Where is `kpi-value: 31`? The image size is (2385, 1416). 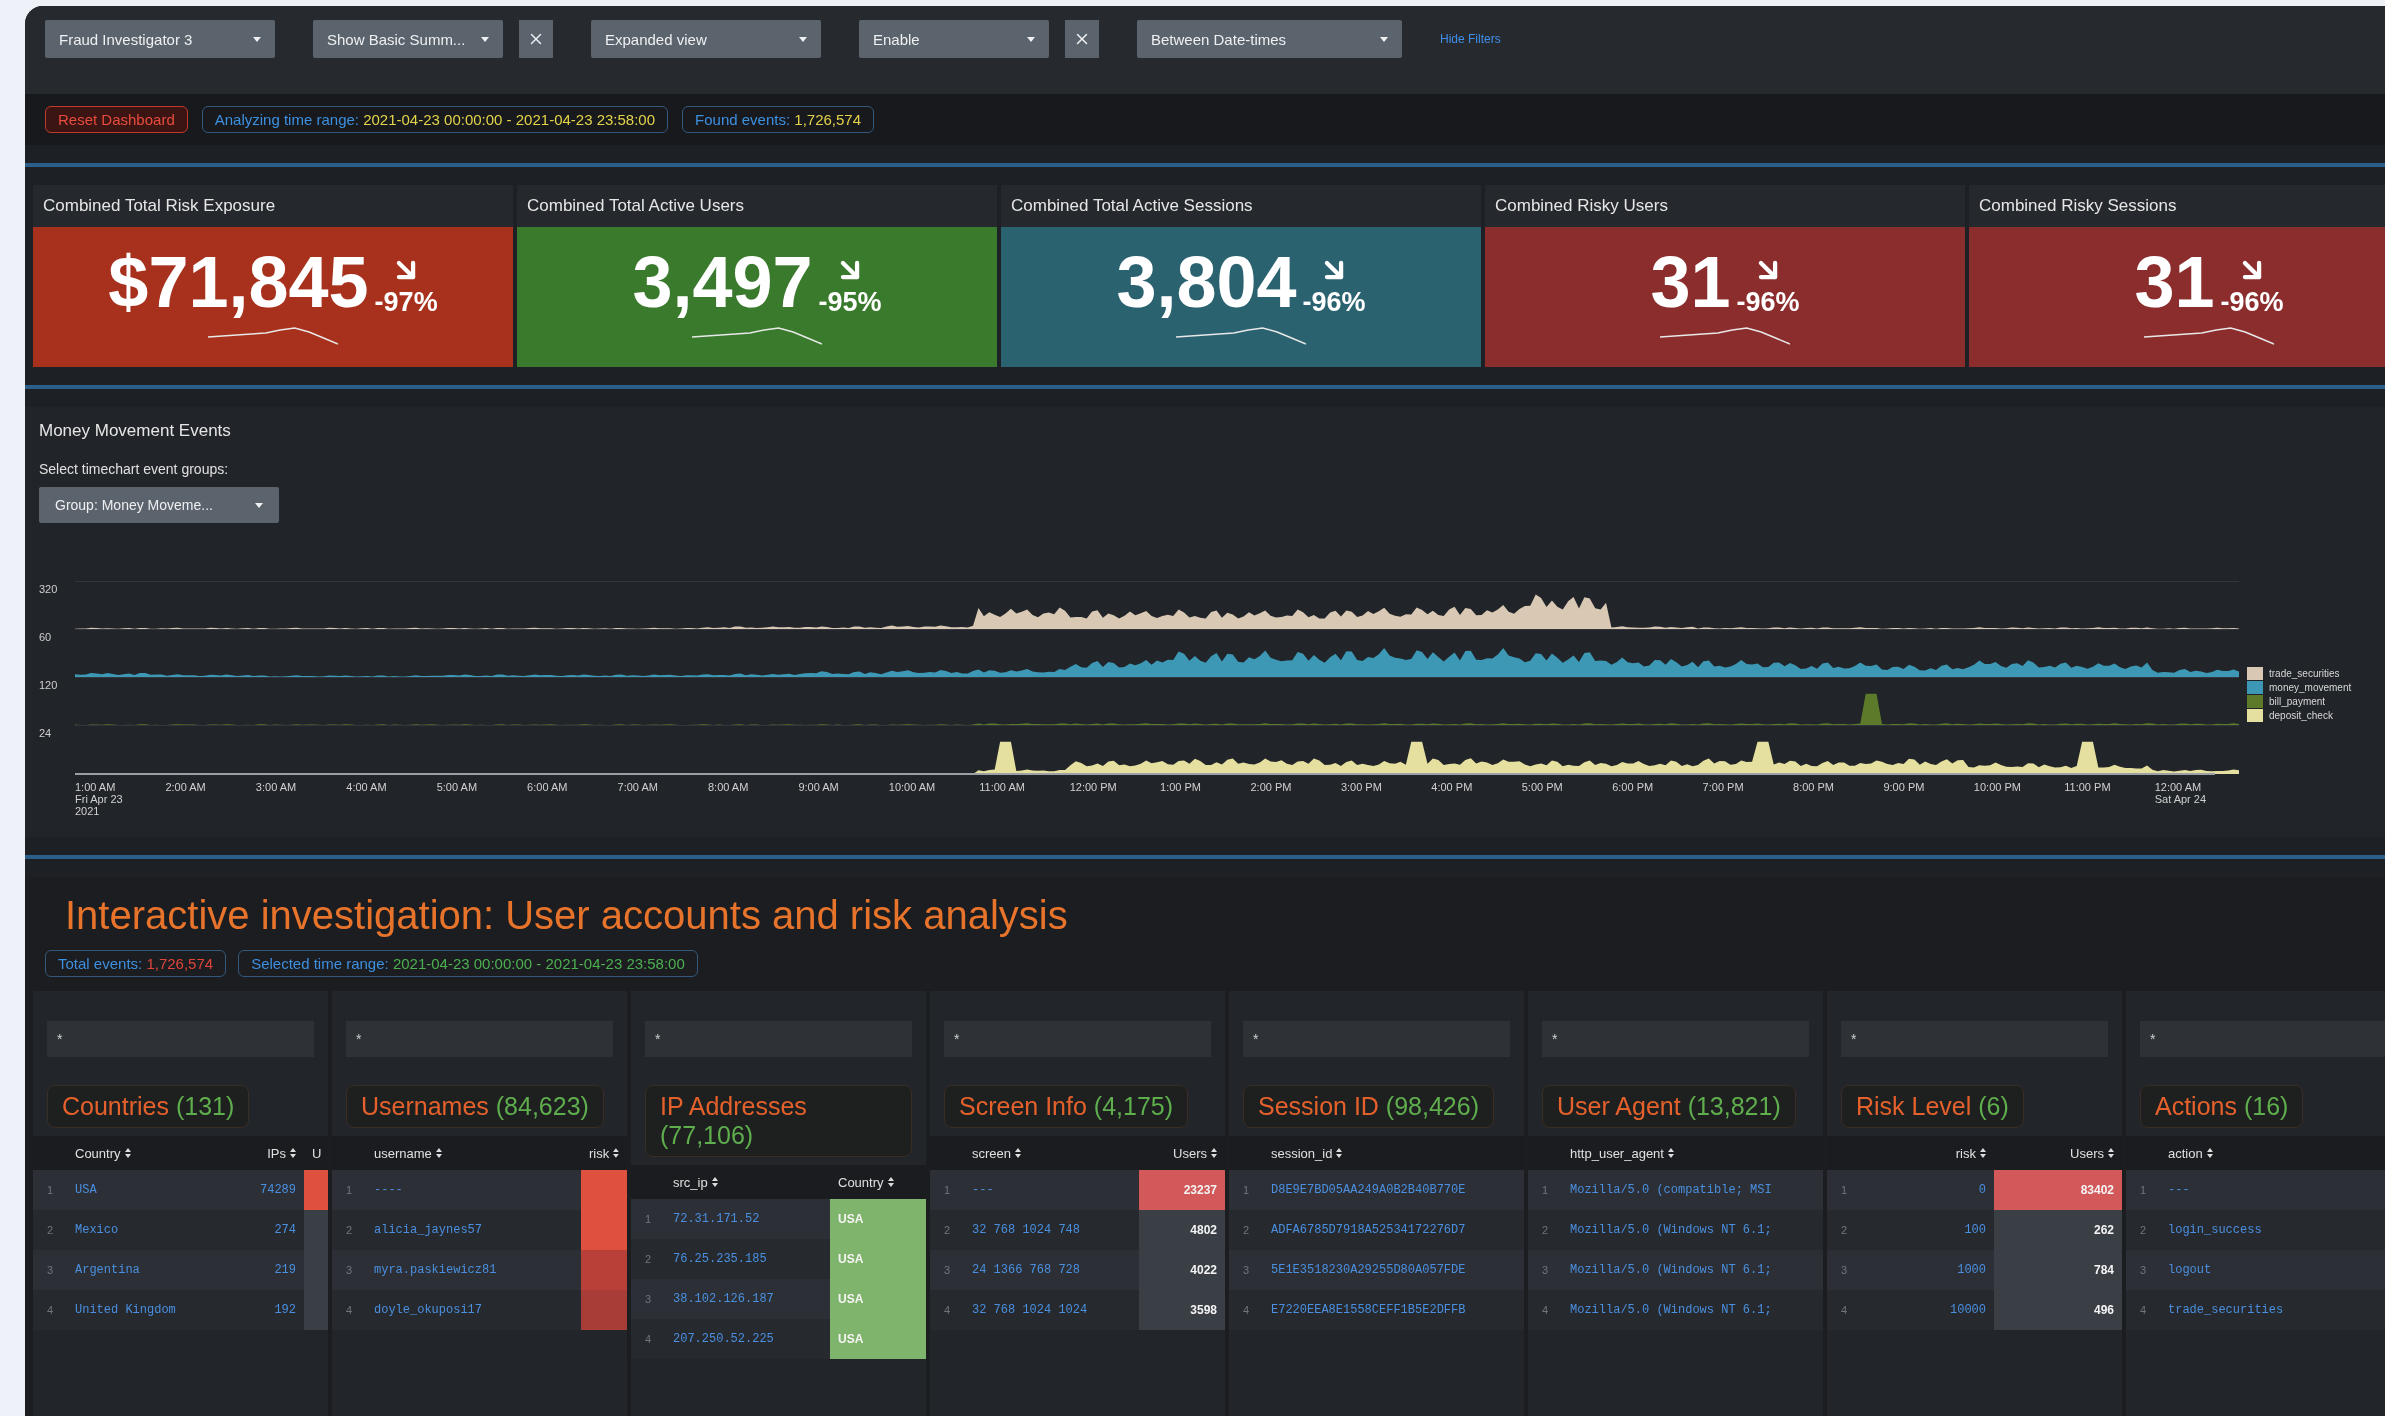
kpi-value: 31 is located at coordinates (2174, 282).